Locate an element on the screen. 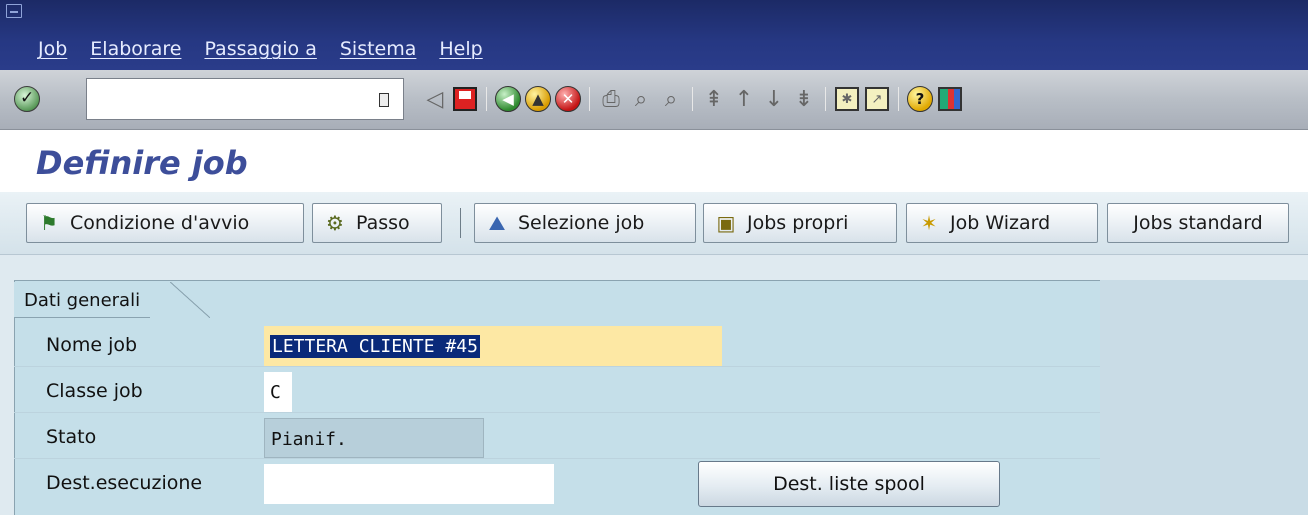 The width and height of the screenshot is (1308, 515). step-icon: ⚙ is located at coordinates (335, 223).